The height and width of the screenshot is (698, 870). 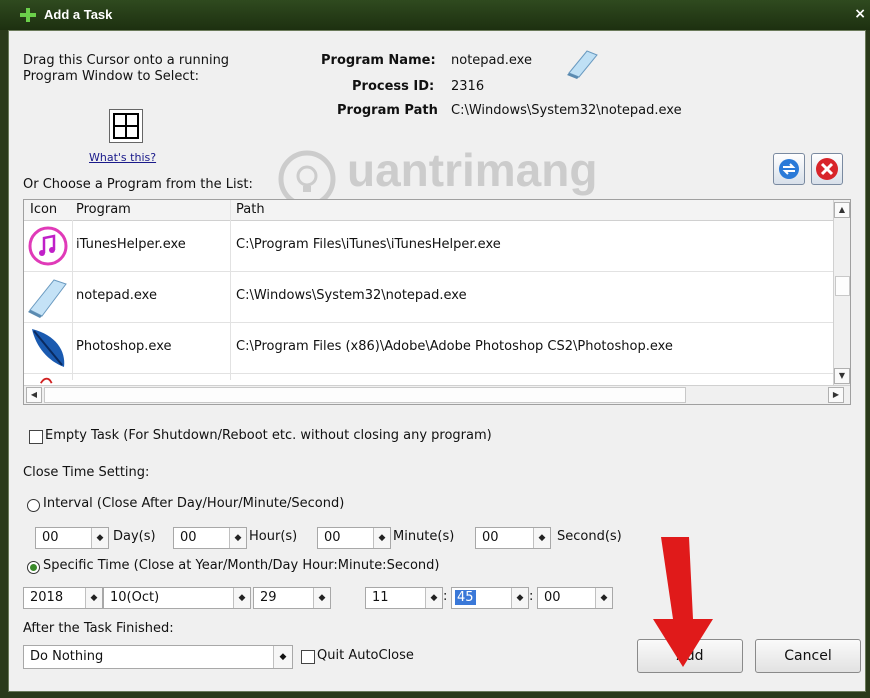 I want to click on scroll-right-button: ▶, so click(x=836, y=395).